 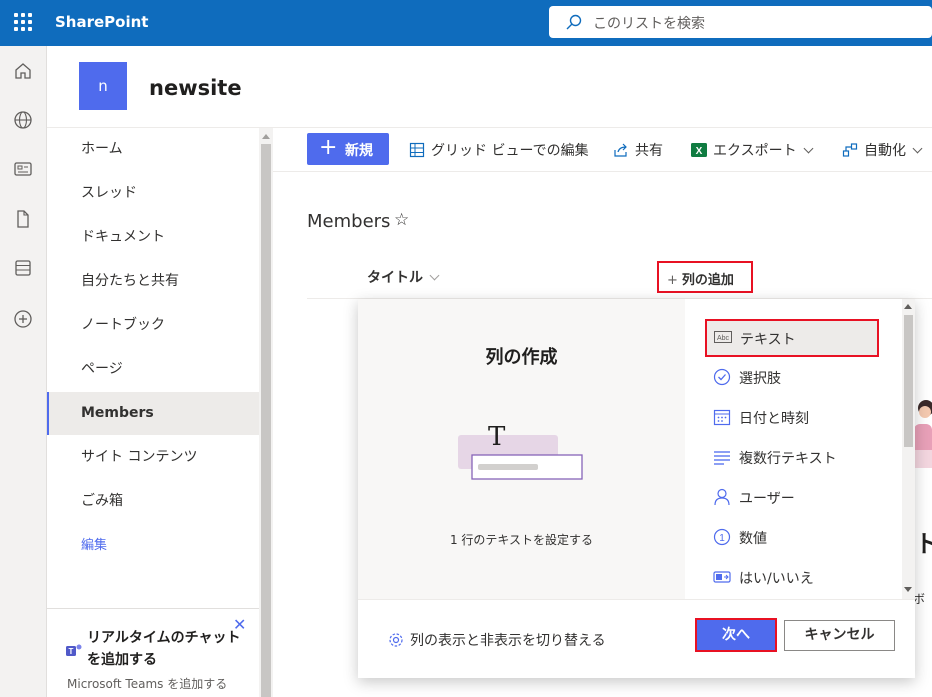 What do you see at coordinates (722, 458) in the screenshot?
I see `multiline-text-icon` at bounding box center [722, 458].